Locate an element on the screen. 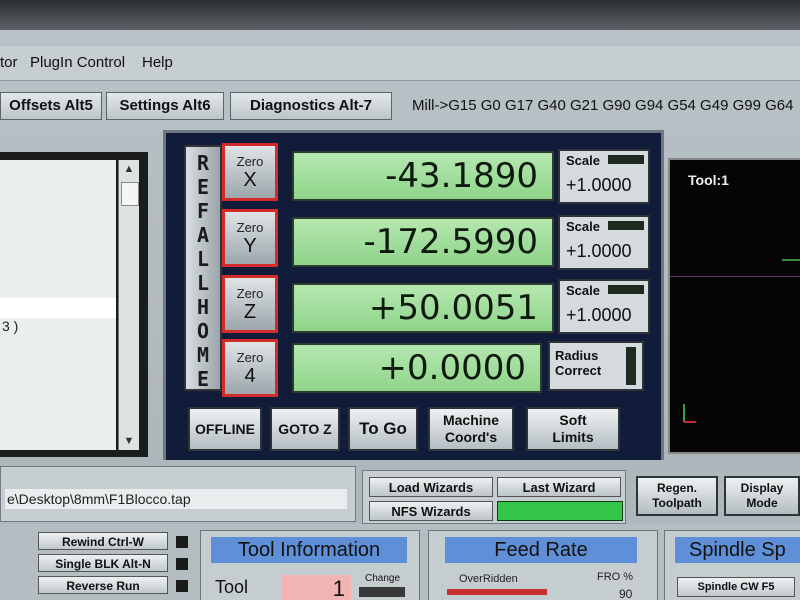 The image size is (800, 600). ref-letter: M is located at coordinates (203, 355).